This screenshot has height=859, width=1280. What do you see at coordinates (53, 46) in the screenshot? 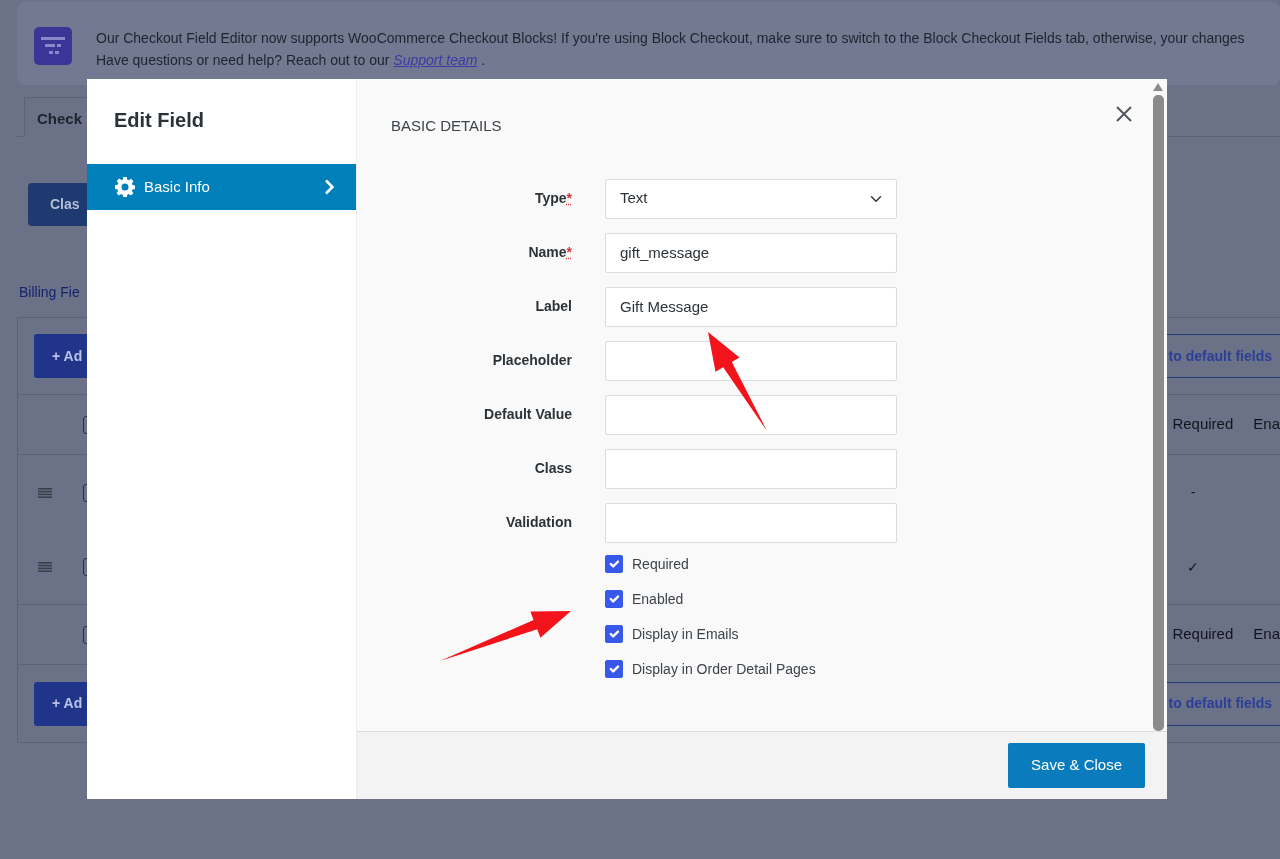
I see `logo-icon` at bounding box center [53, 46].